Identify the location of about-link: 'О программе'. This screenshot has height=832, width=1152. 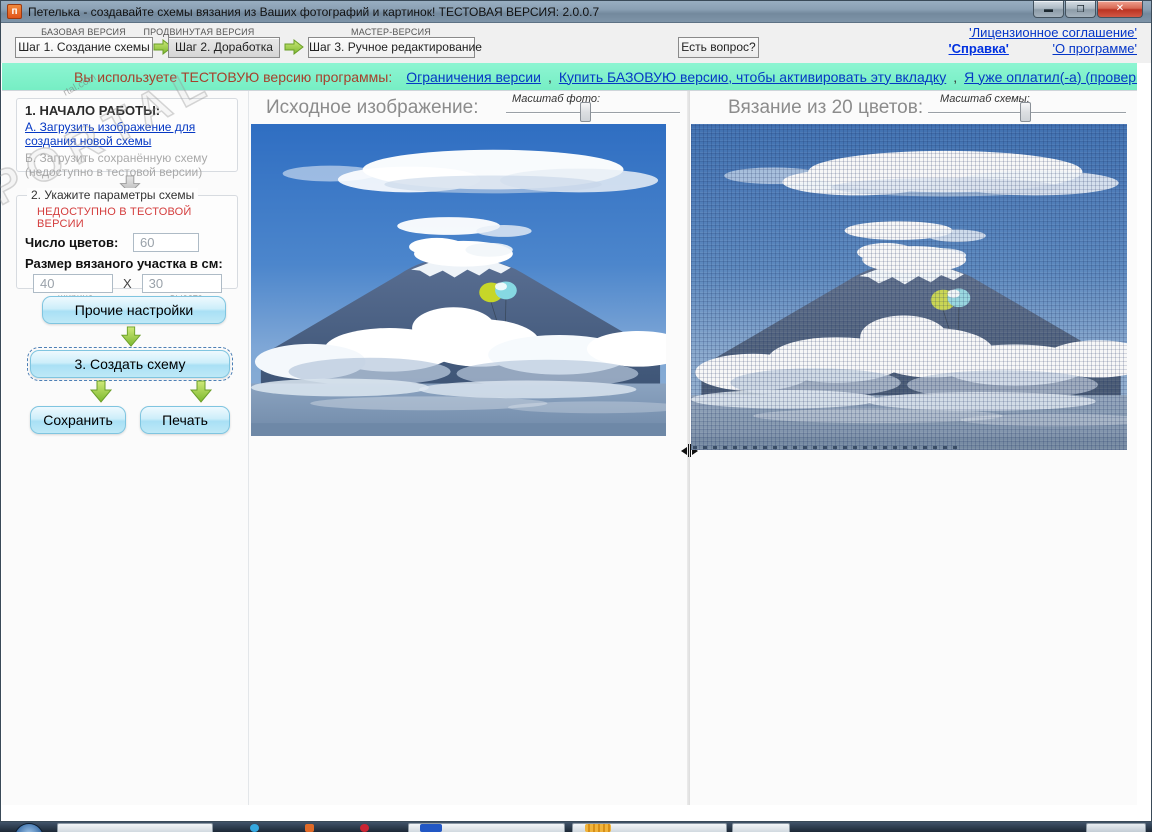
(1095, 48).